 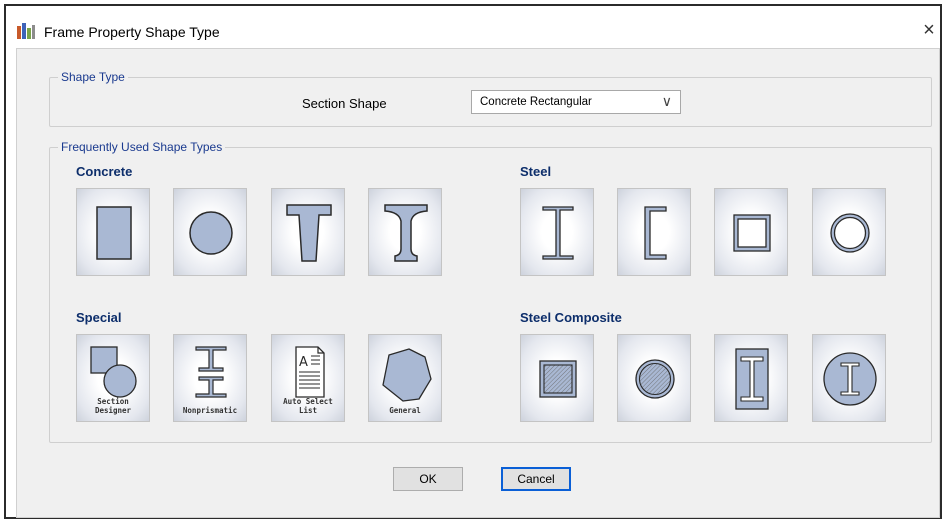 I want to click on concrete-rectangular-button, so click(x=113, y=232).